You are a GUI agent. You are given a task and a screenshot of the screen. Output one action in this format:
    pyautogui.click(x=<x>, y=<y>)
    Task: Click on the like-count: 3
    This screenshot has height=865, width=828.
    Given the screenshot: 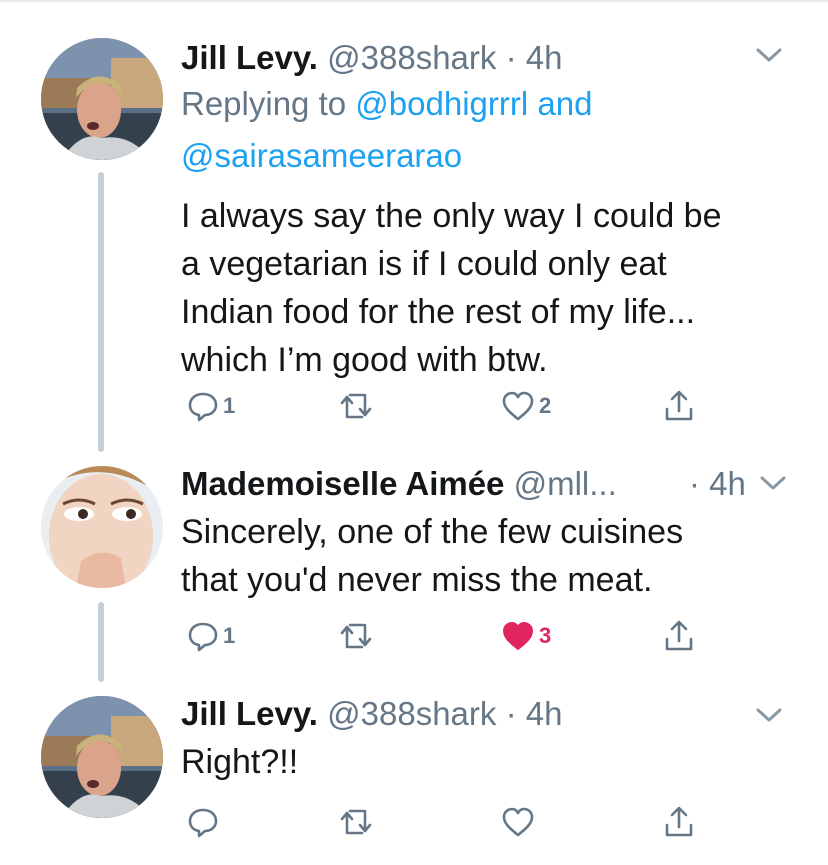 What is the action you would take?
    pyautogui.click(x=545, y=635)
    